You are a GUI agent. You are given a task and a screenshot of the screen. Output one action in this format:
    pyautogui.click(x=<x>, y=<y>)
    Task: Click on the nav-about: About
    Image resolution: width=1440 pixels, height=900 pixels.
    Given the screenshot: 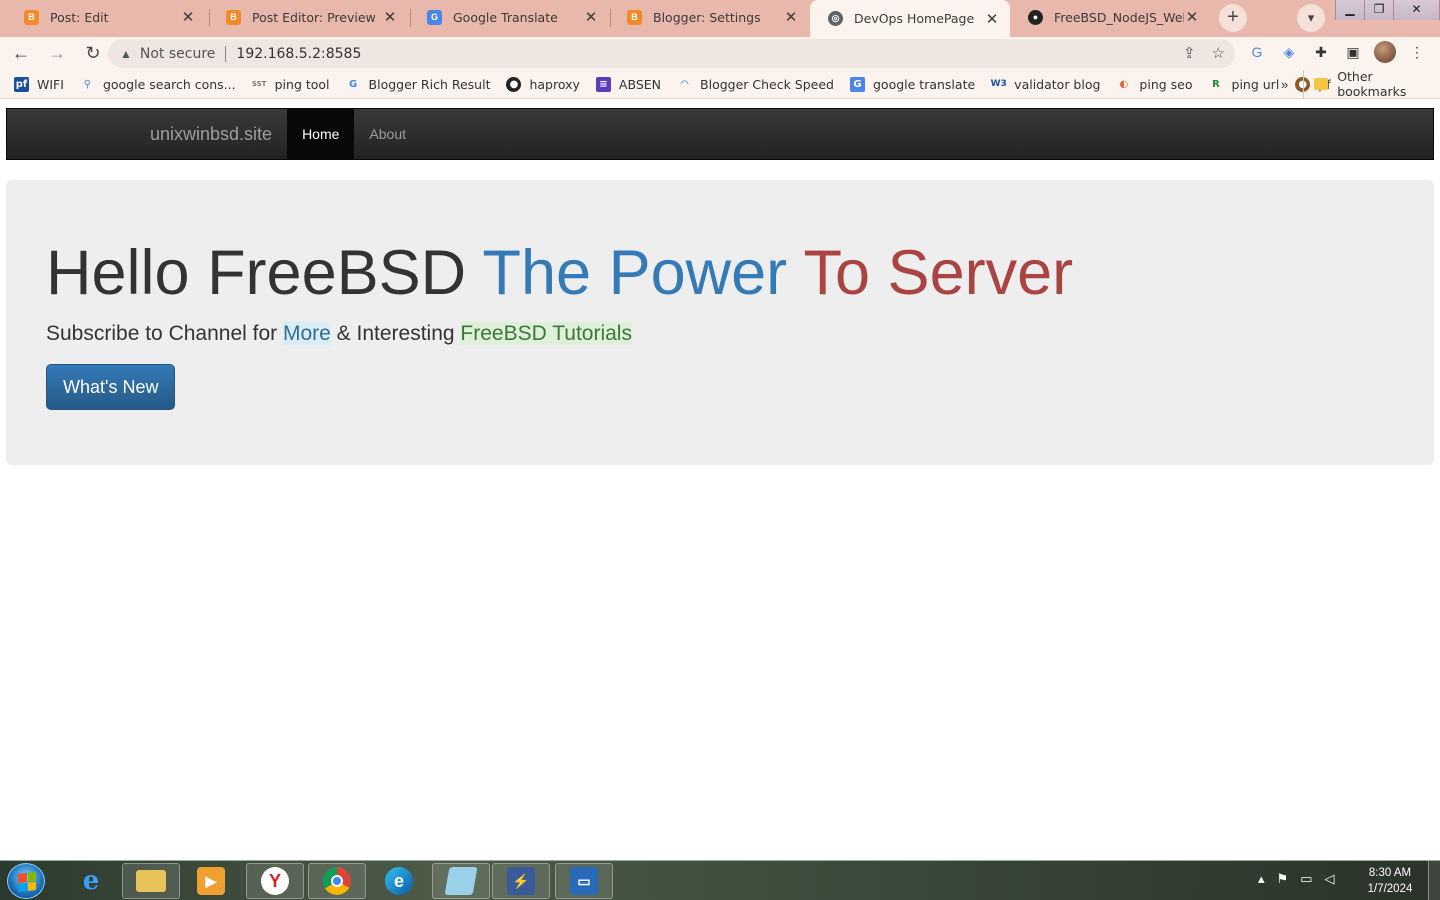 What is the action you would take?
    pyautogui.click(x=387, y=134)
    